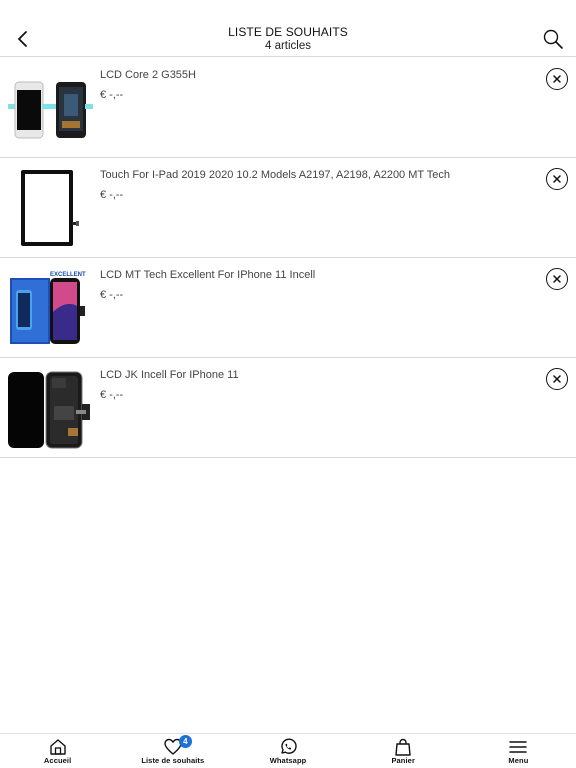 The width and height of the screenshot is (576, 768). What do you see at coordinates (48, 308) in the screenshot?
I see `product-image-mt-excellent: EXCELLENT` at bounding box center [48, 308].